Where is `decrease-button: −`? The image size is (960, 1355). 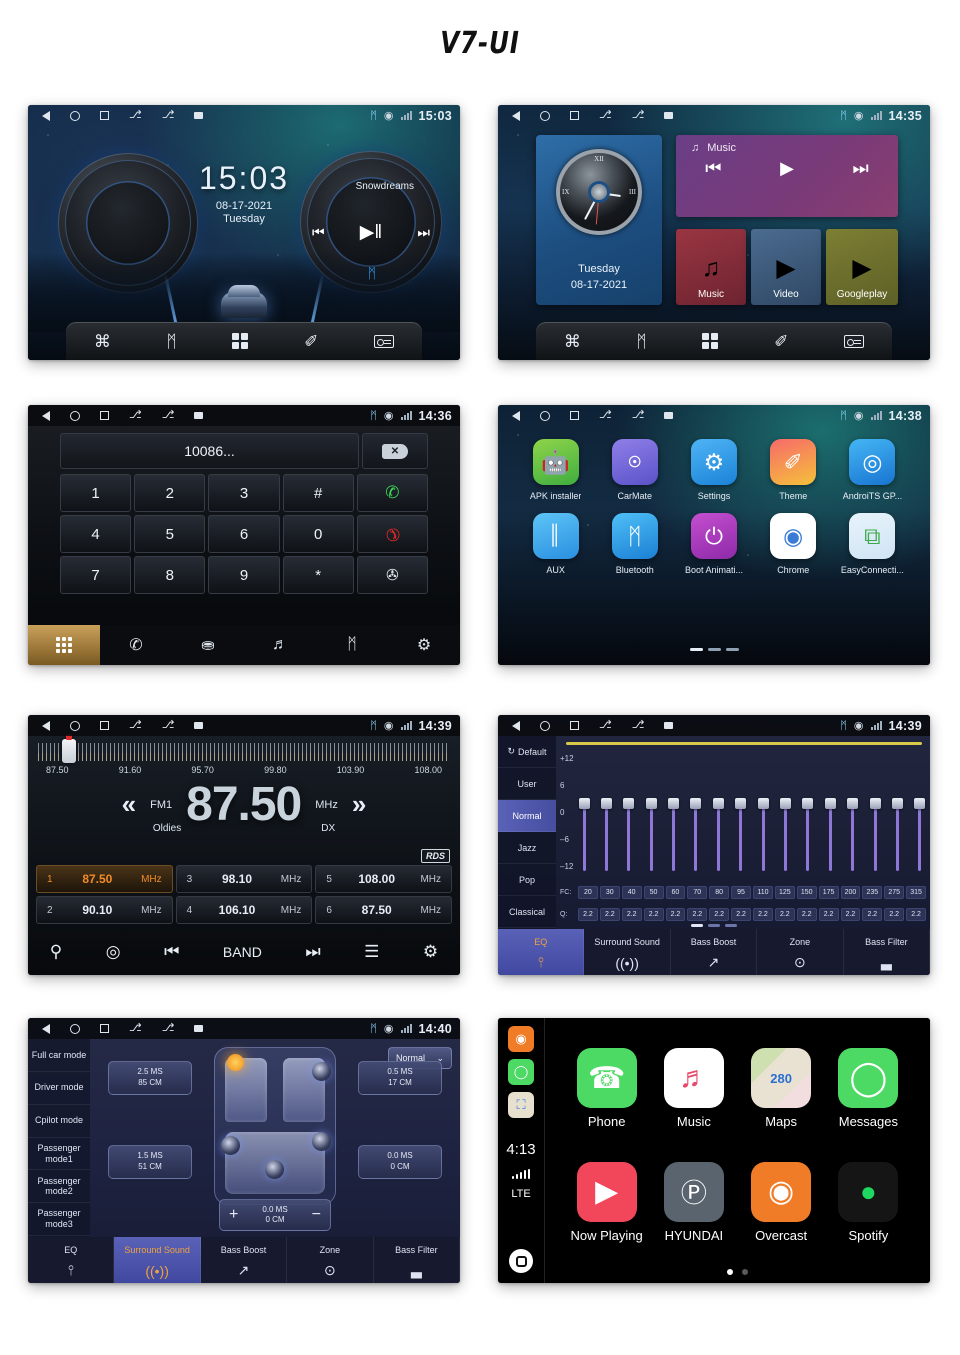 decrease-button: − is located at coordinates (316, 1215).